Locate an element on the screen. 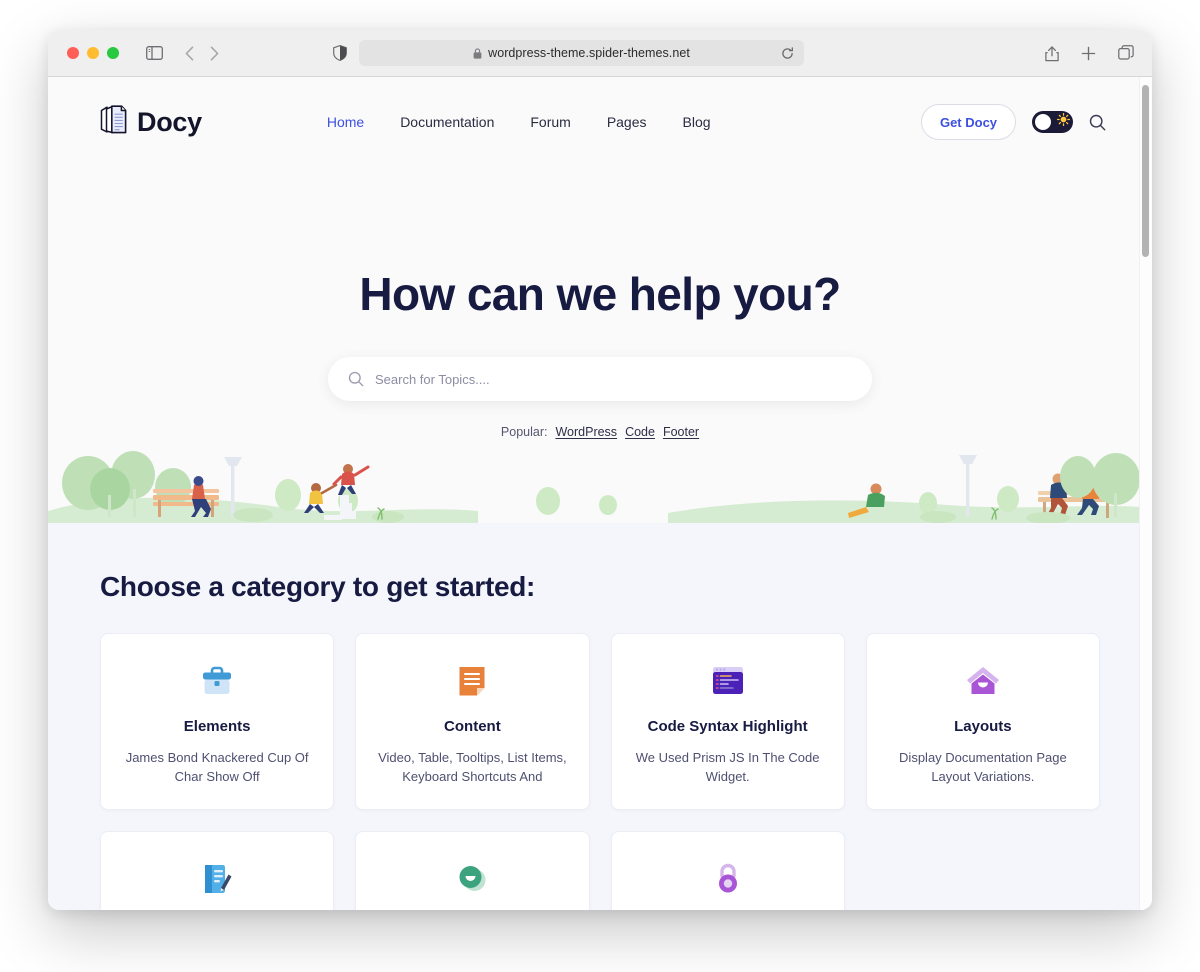  card-description: We Used Prism JS In The Code Widget. is located at coordinates (727, 767).